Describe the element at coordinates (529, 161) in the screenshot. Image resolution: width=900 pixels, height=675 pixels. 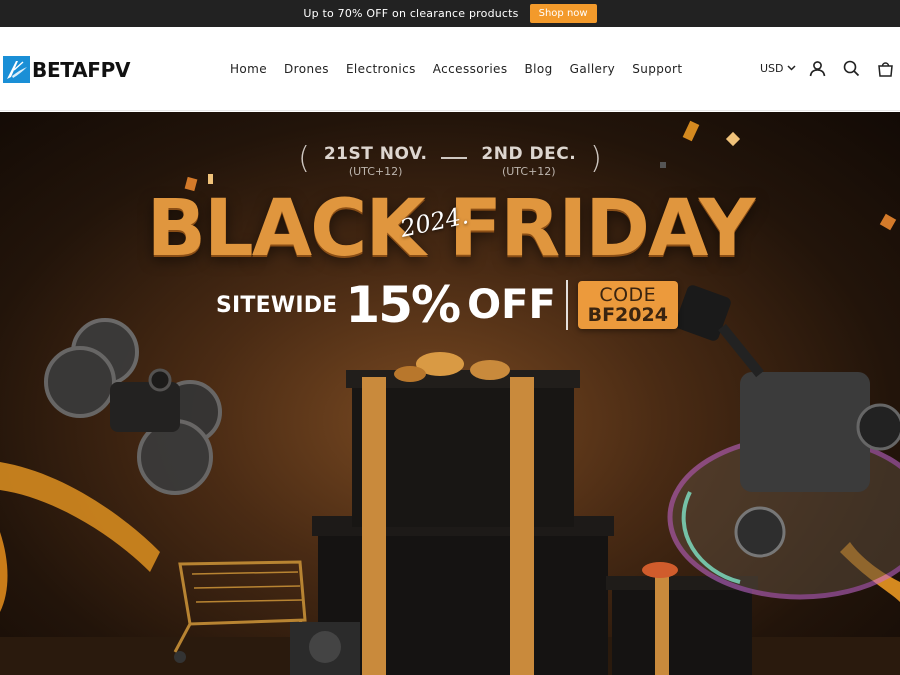
I see `date-end: 2ND DEC. (UTC+12)` at that location.